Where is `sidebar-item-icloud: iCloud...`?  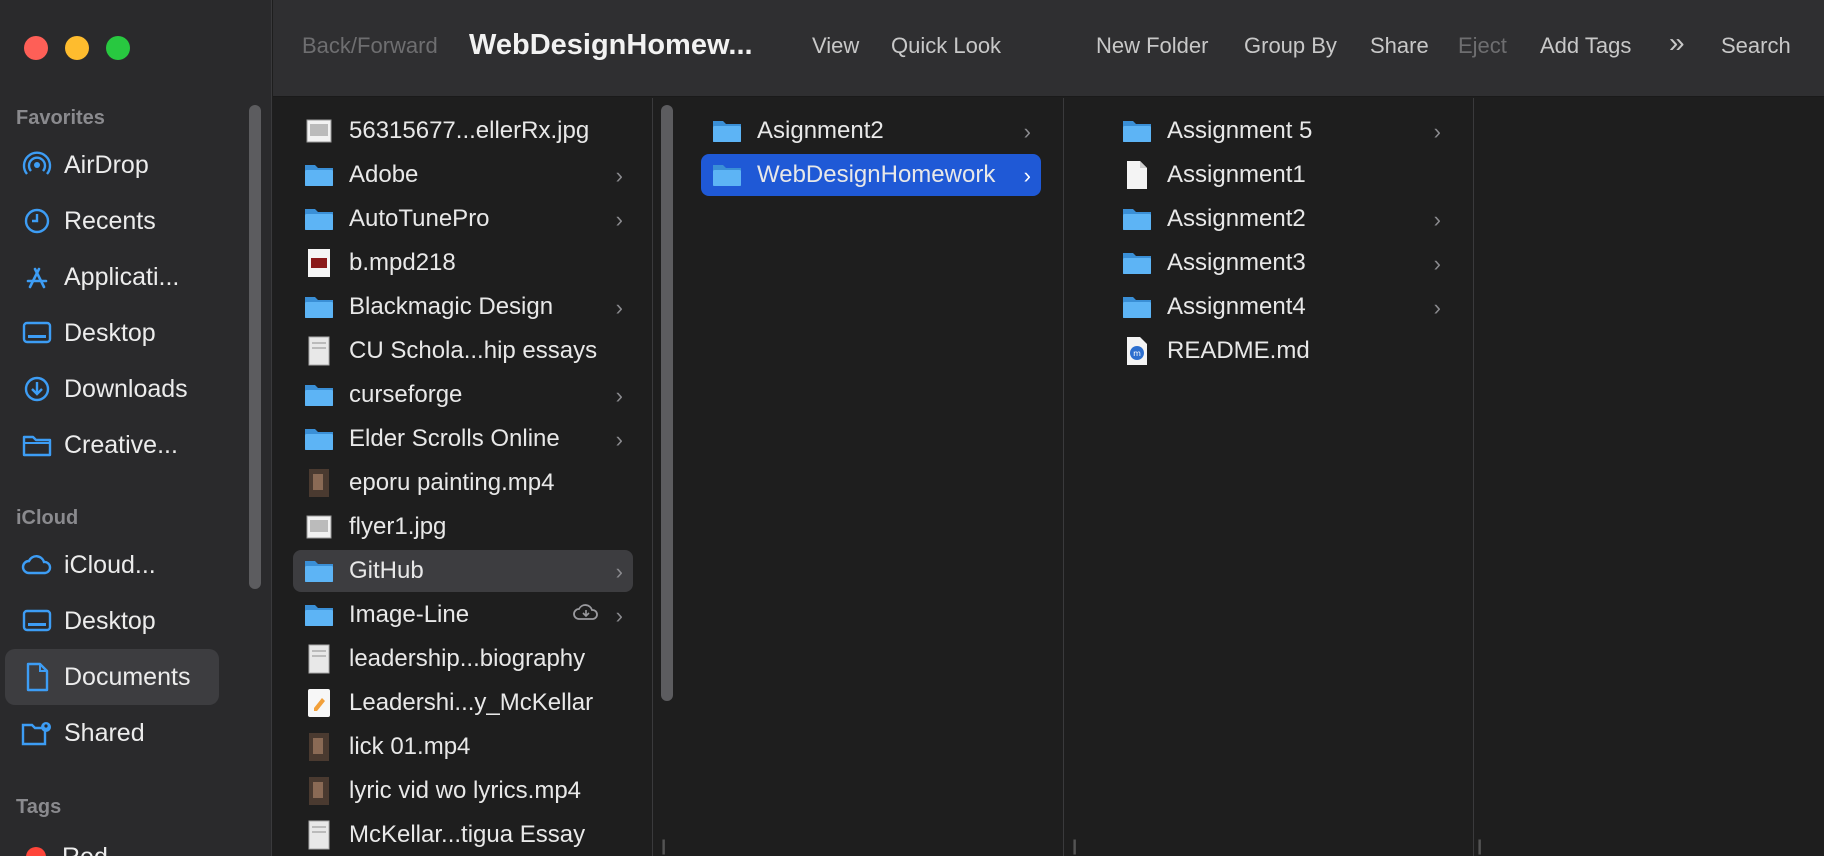 sidebar-item-icloud: iCloud... is located at coordinates (112, 565).